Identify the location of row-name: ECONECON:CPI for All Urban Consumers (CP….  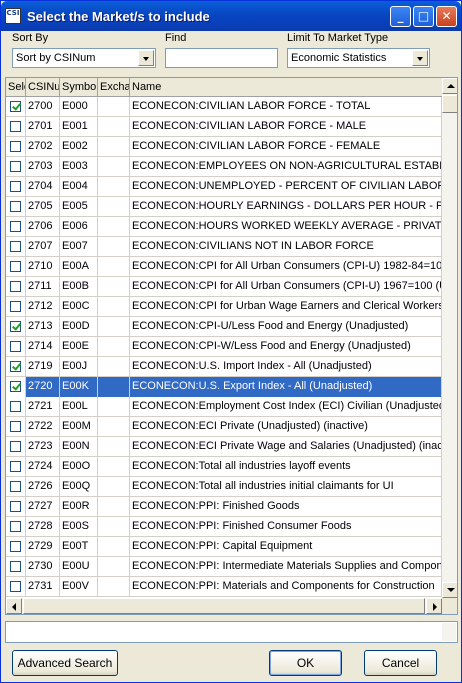
(286, 287).